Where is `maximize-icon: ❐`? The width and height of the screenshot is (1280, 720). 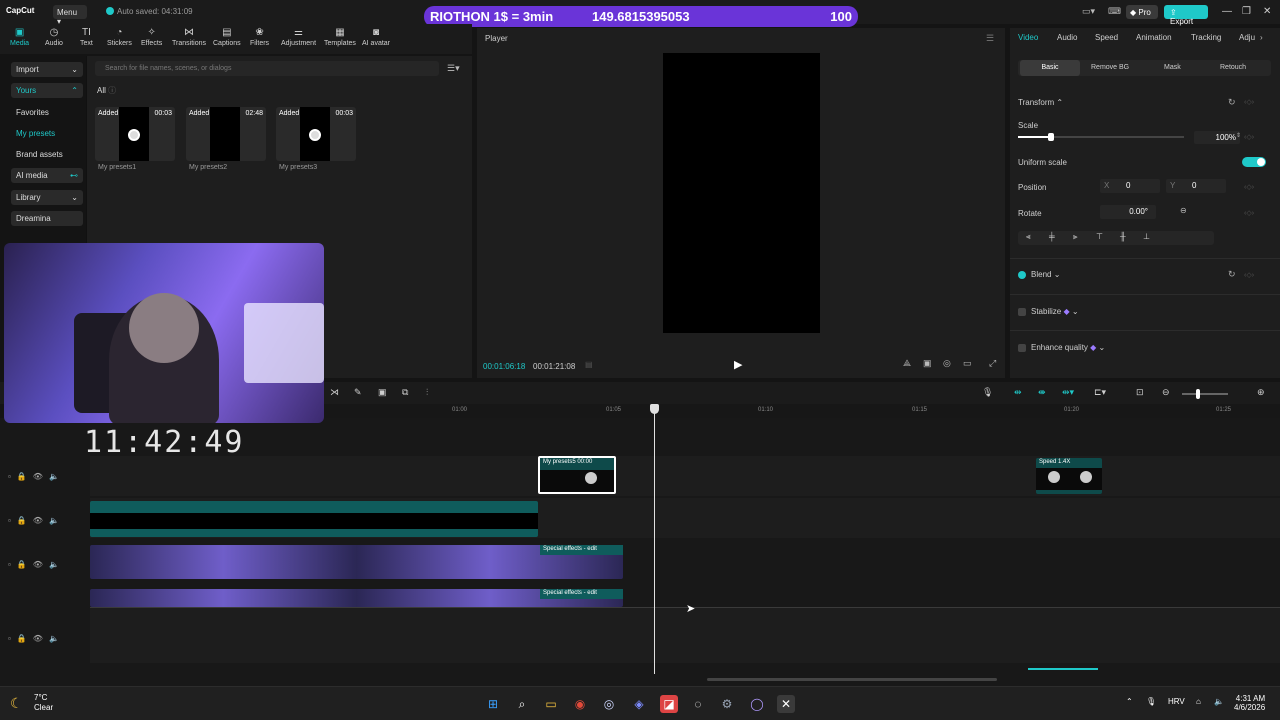
maximize-icon: ❐ is located at coordinates (1246, 11).